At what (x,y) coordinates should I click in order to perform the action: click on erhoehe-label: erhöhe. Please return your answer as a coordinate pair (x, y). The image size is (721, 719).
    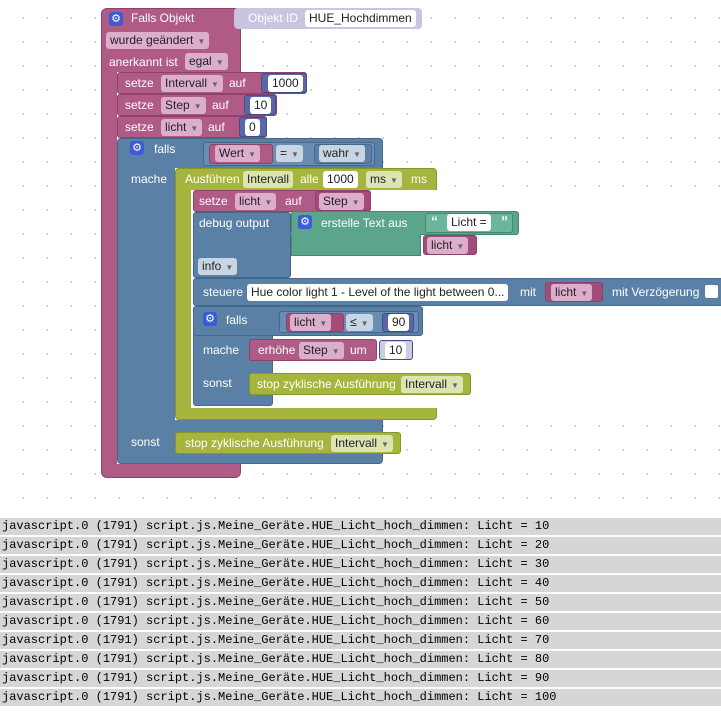
    Looking at the image, I should click on (277, 350).